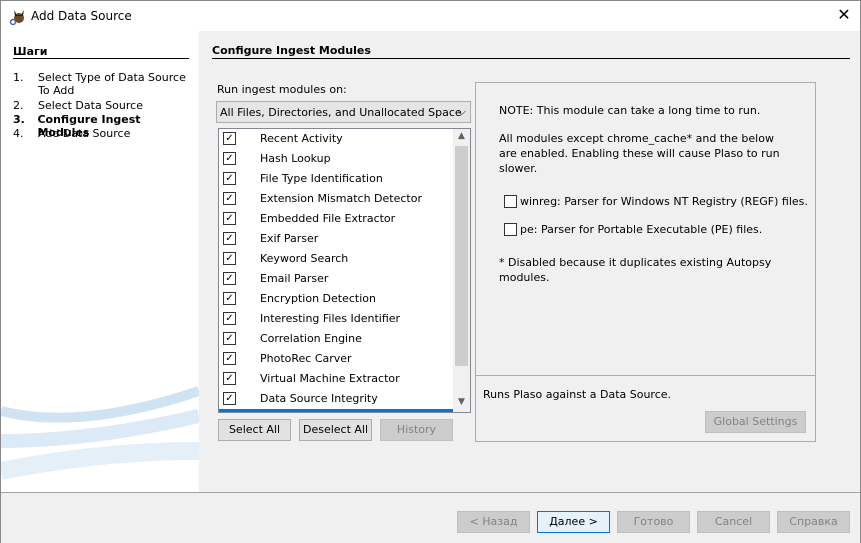 This screenshot has width=861, height=543. What do you see at coordinates (328, 218) in the screenshot?
I see `module-label: Embedded File Extractor` at bounding box center [328, 218].